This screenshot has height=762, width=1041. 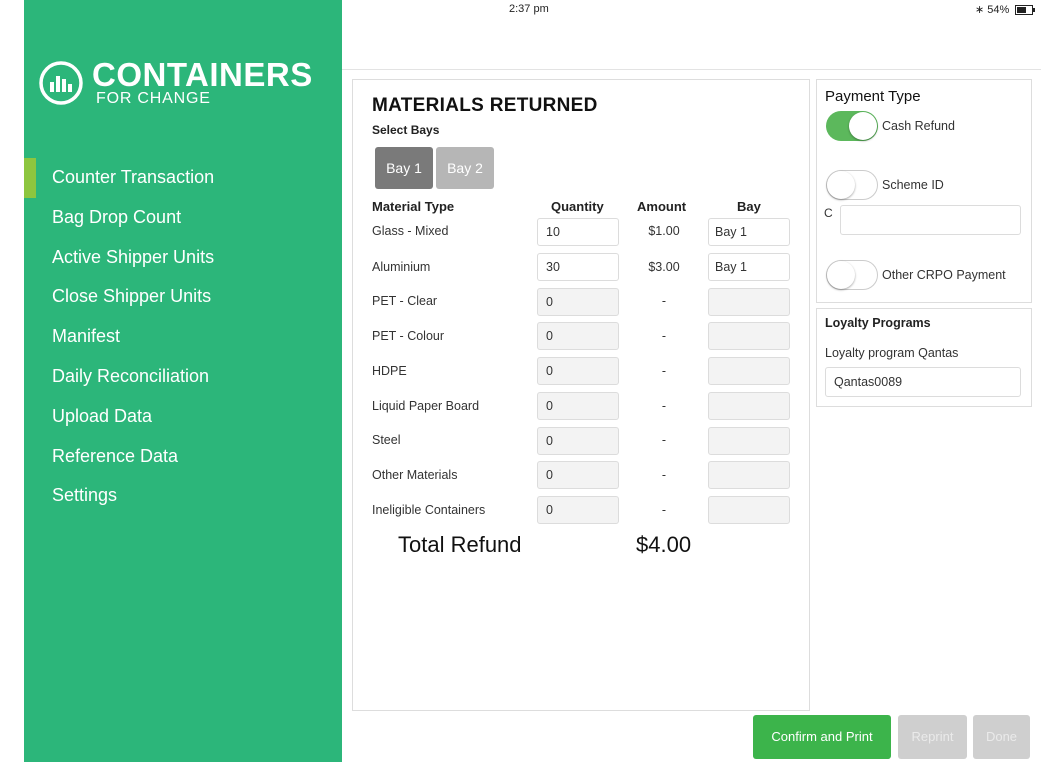 What do you see at coordinates (749, 206) in the screenshot?
I see `column-header-bay: Bay` at bounding box center [749, 206].